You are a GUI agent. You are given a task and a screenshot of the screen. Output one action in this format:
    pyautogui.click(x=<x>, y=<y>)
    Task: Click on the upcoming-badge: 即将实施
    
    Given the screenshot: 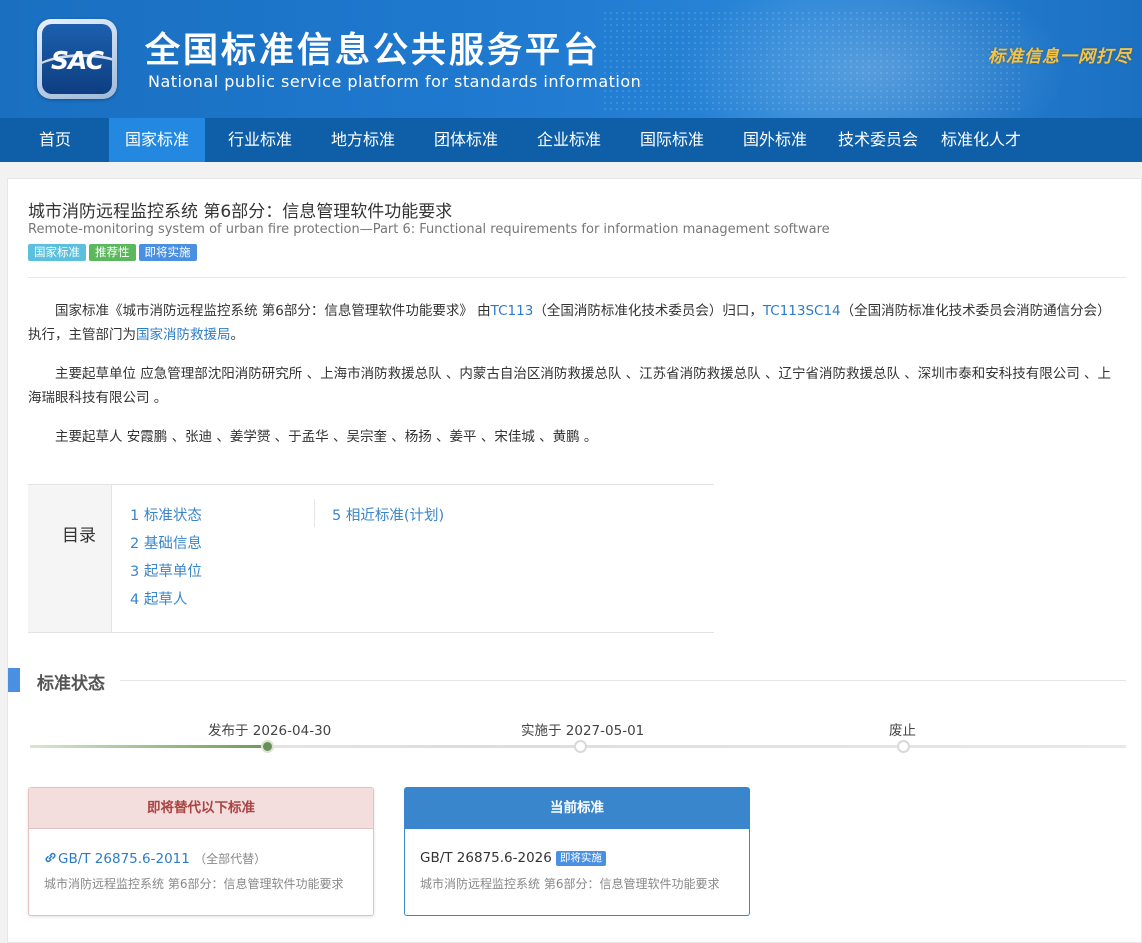 What is the action you would take?
    pyautogui.click(x=580, y=858)
    